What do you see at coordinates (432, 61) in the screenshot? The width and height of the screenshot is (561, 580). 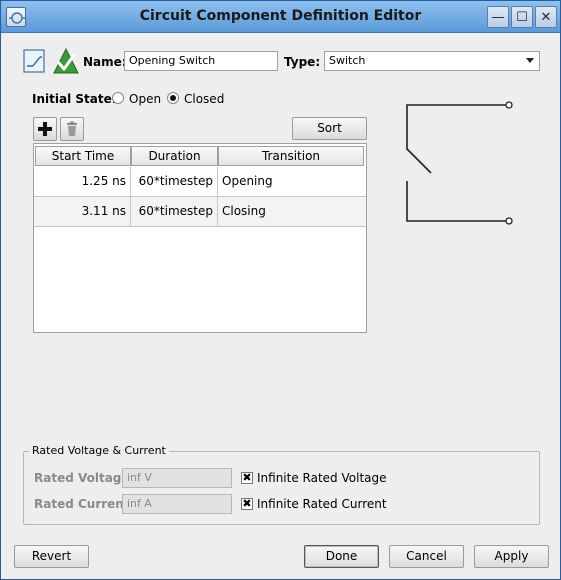 I see `type-select: Switch` at bounding box center [432, 61].